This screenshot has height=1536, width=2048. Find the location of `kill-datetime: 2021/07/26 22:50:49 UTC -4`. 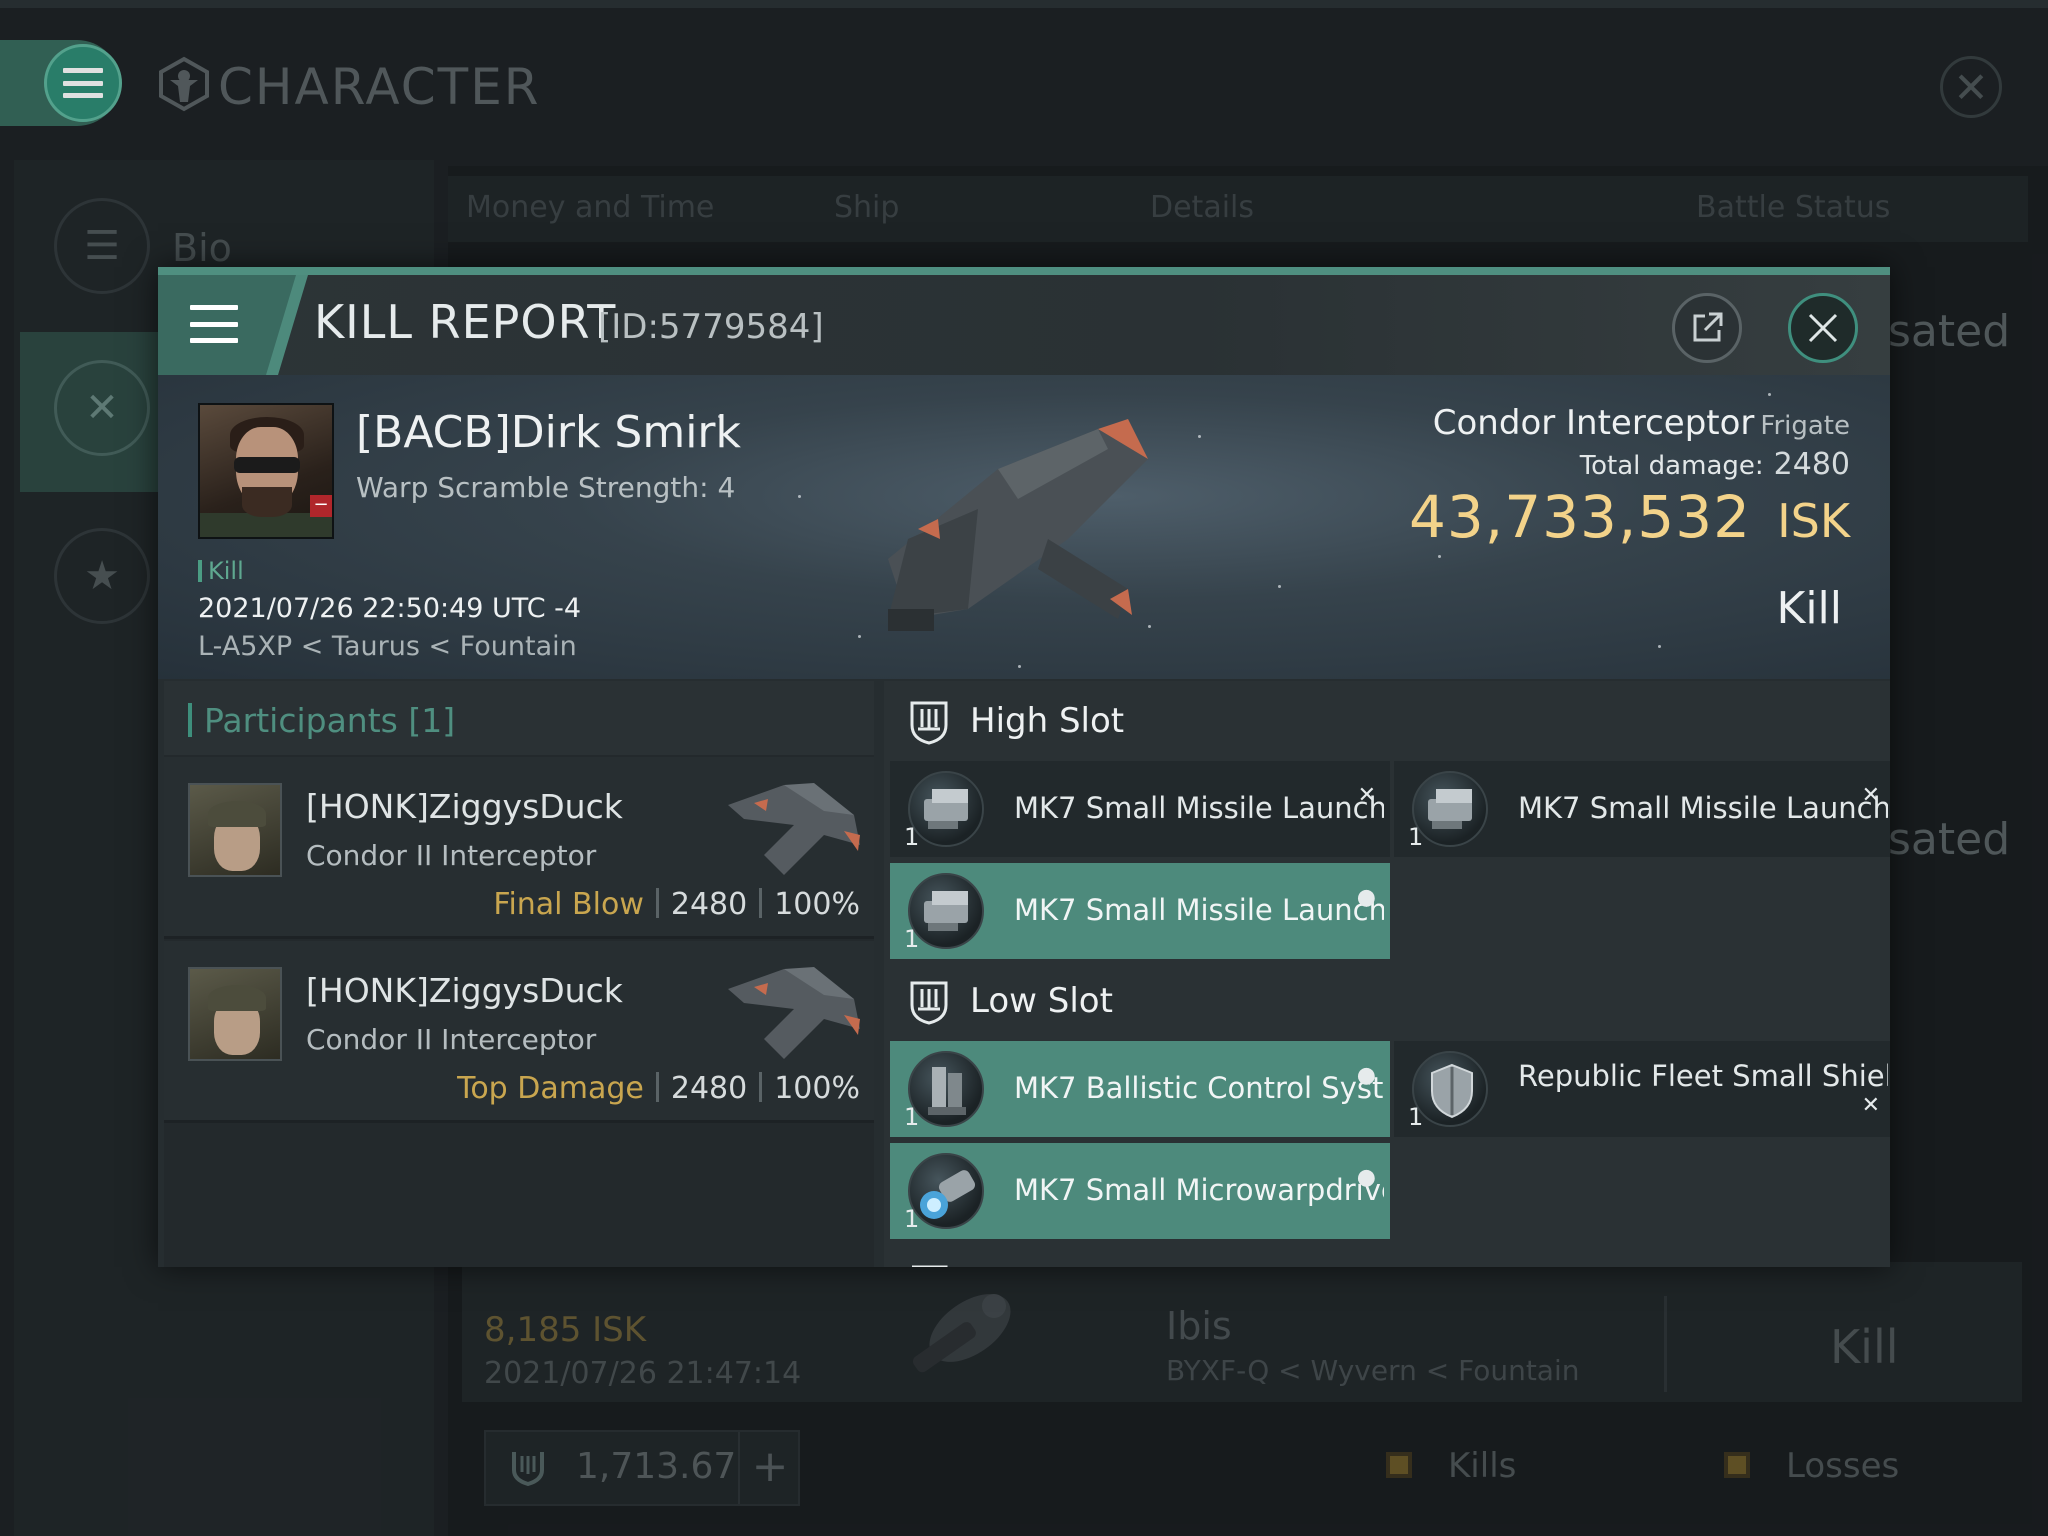

kill-datetime: 2021/07/26 22:50:49 UTC -4 is located at coordinates (390, 608).